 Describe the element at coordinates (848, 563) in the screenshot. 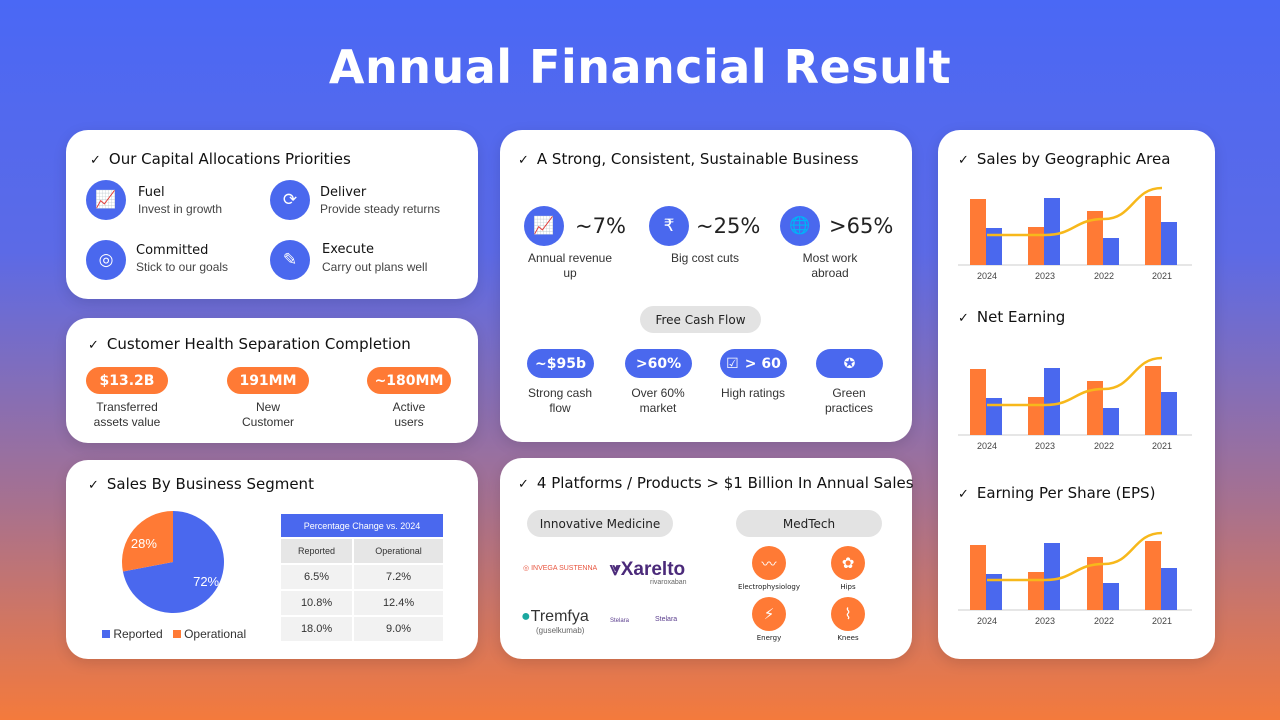

I see `hip-joint-icon: ✿` at that location.